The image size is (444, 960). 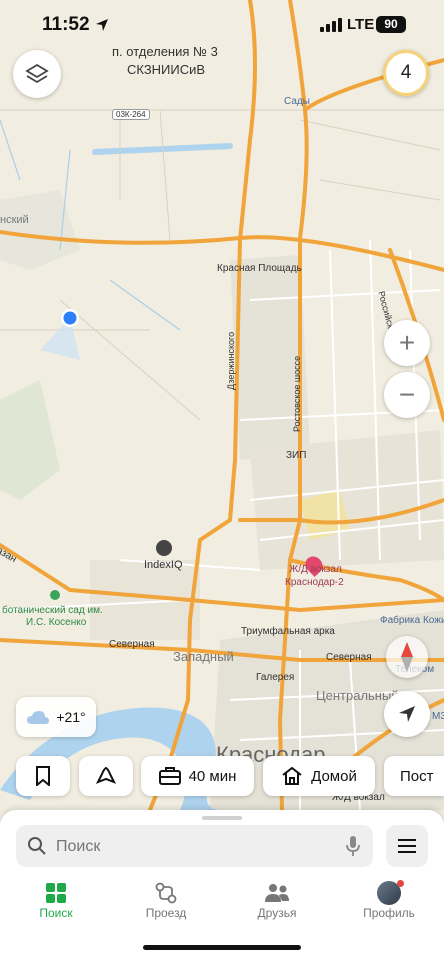 I want to click on compass-button, so click(x=407, y=657).